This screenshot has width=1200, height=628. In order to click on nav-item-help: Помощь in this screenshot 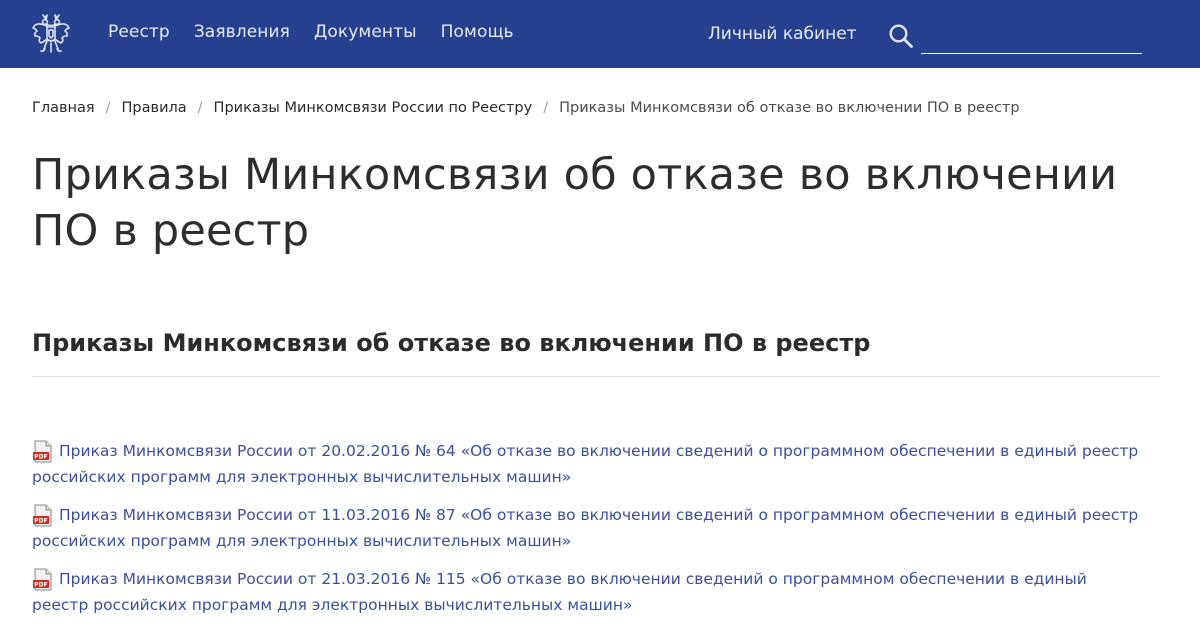, I will do `click(477, 32)`.